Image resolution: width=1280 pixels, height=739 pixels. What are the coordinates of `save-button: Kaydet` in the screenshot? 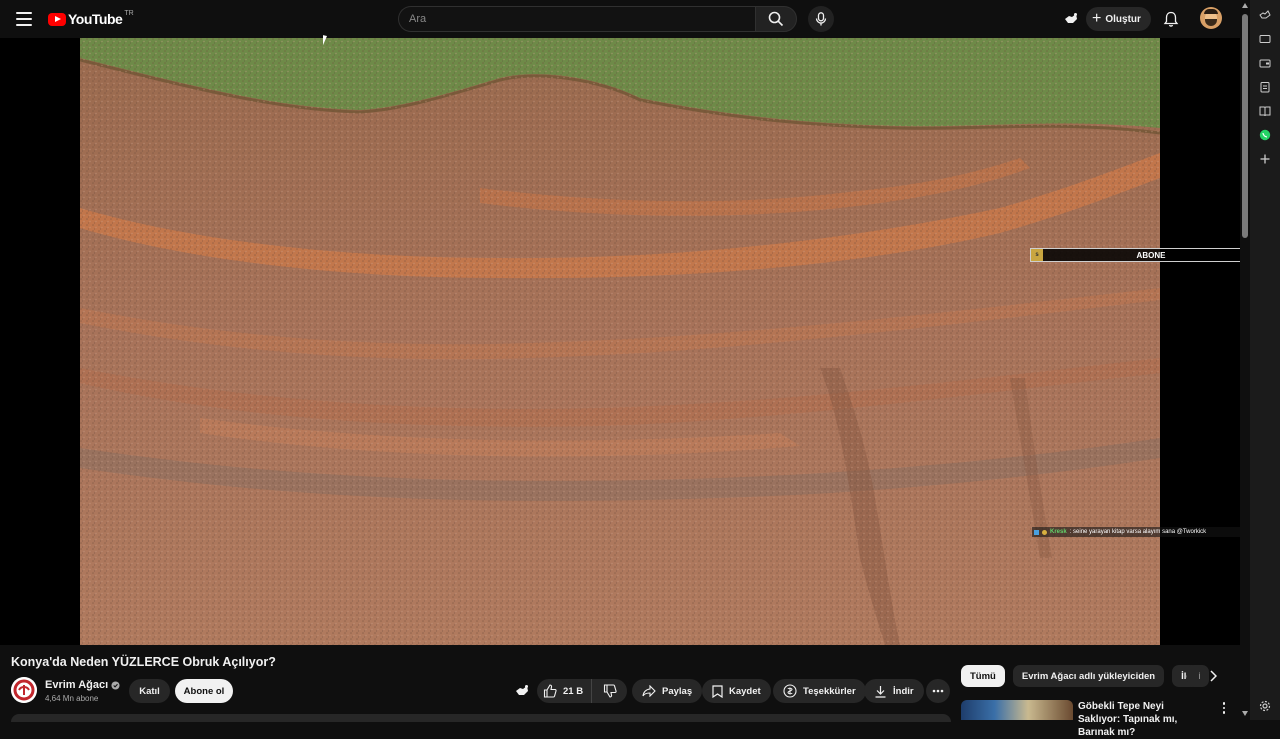 It's located at (736, 691).